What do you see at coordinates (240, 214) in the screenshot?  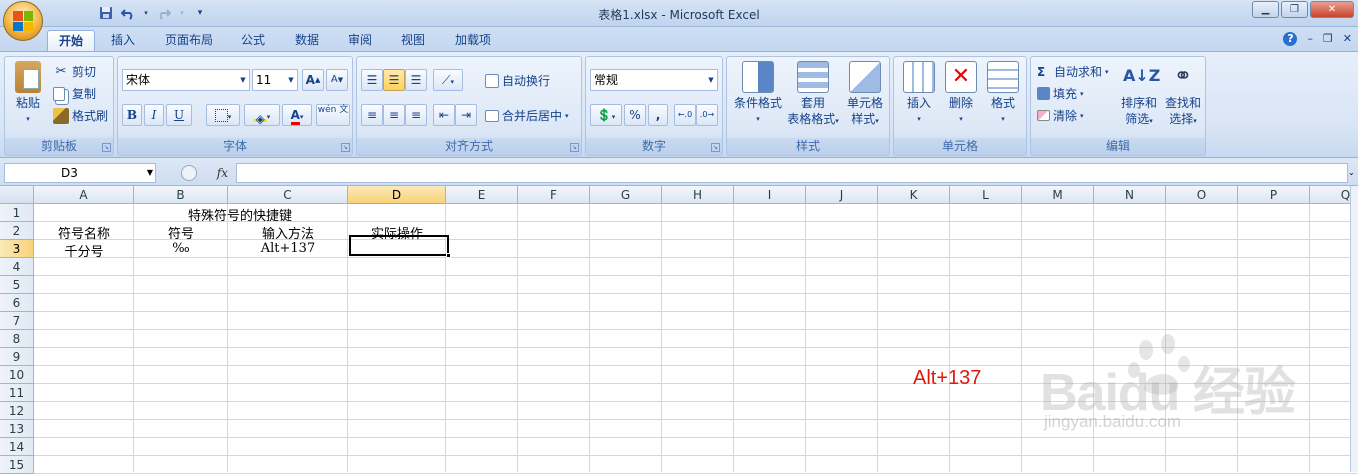 I see `cell-b1: 特殊符号的快捷键` at bounding box center [240, 214].